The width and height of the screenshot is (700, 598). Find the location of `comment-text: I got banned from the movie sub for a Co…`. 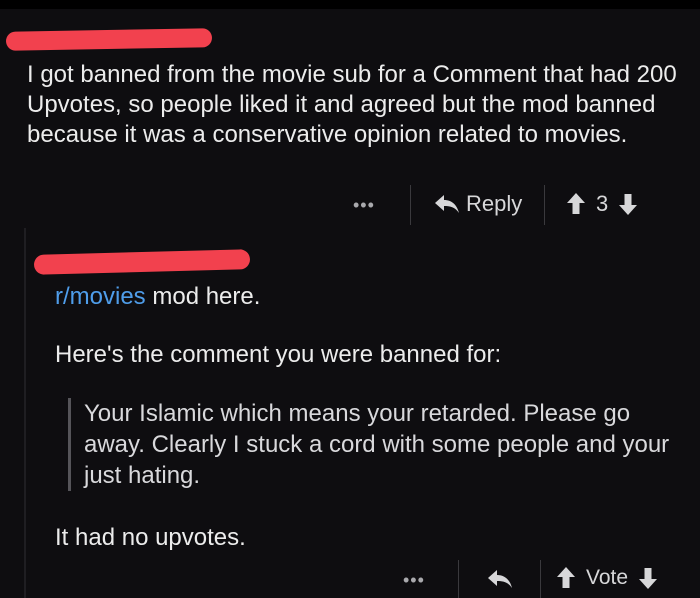

comment-text: I got banned from the movie sub for a Co… is located at coordinates (352, 104).